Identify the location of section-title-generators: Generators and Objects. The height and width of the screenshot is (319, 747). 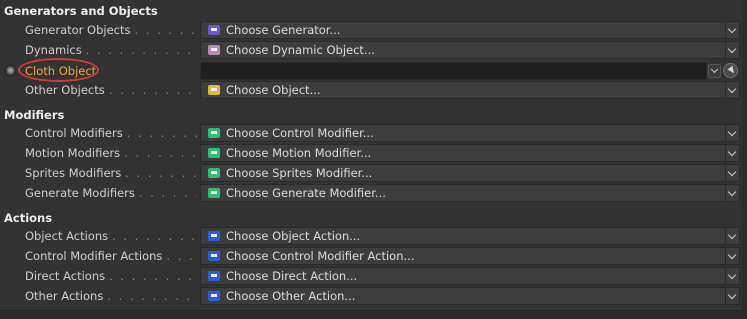
(81, 11).